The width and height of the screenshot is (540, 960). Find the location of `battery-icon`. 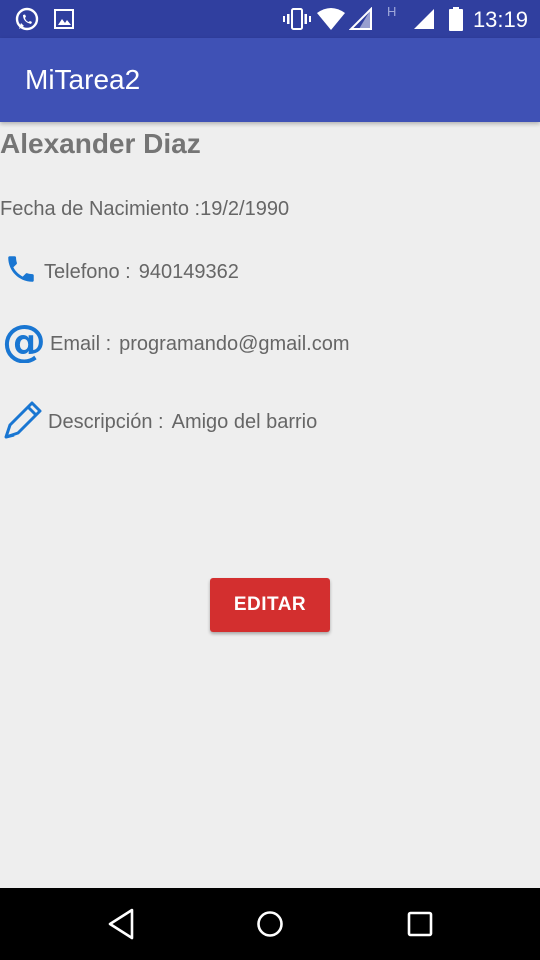

battery-icon is located at coordinates (456, 21).